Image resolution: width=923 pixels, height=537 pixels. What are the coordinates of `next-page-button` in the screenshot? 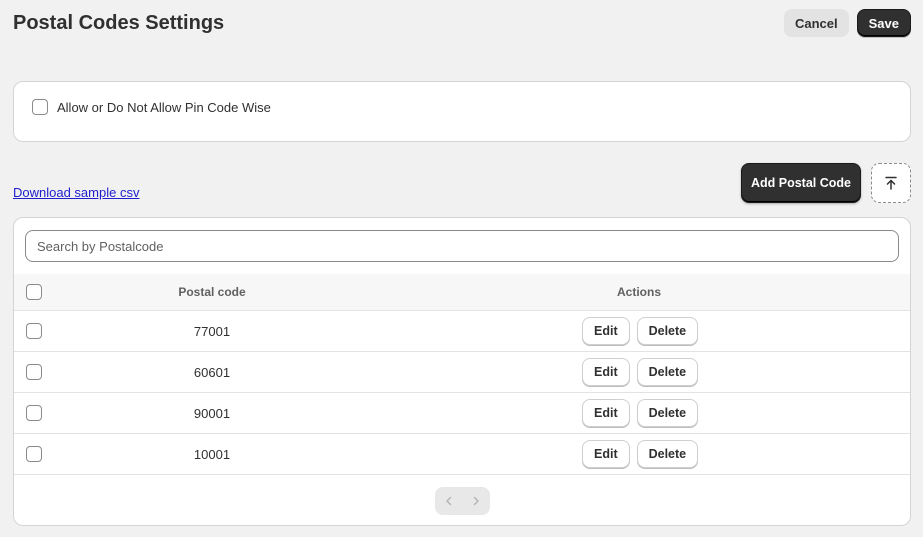 It's located at (475, 501).